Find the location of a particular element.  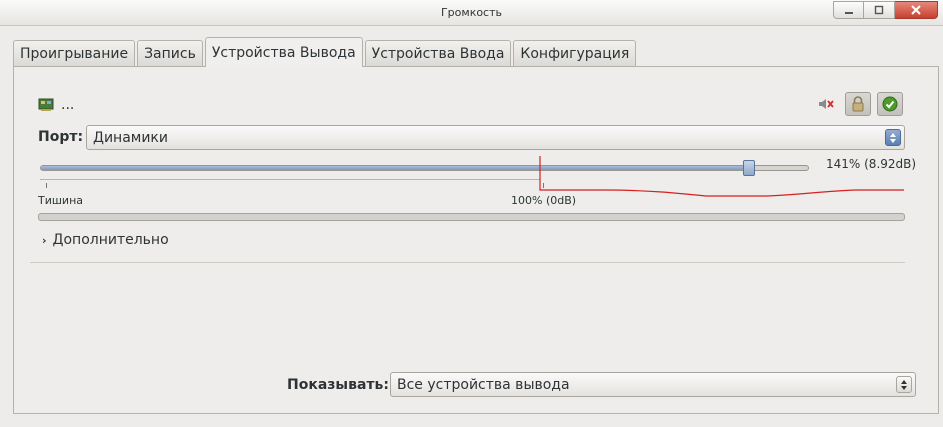

title-bar: Громкость is located at coordinates (471, 13).